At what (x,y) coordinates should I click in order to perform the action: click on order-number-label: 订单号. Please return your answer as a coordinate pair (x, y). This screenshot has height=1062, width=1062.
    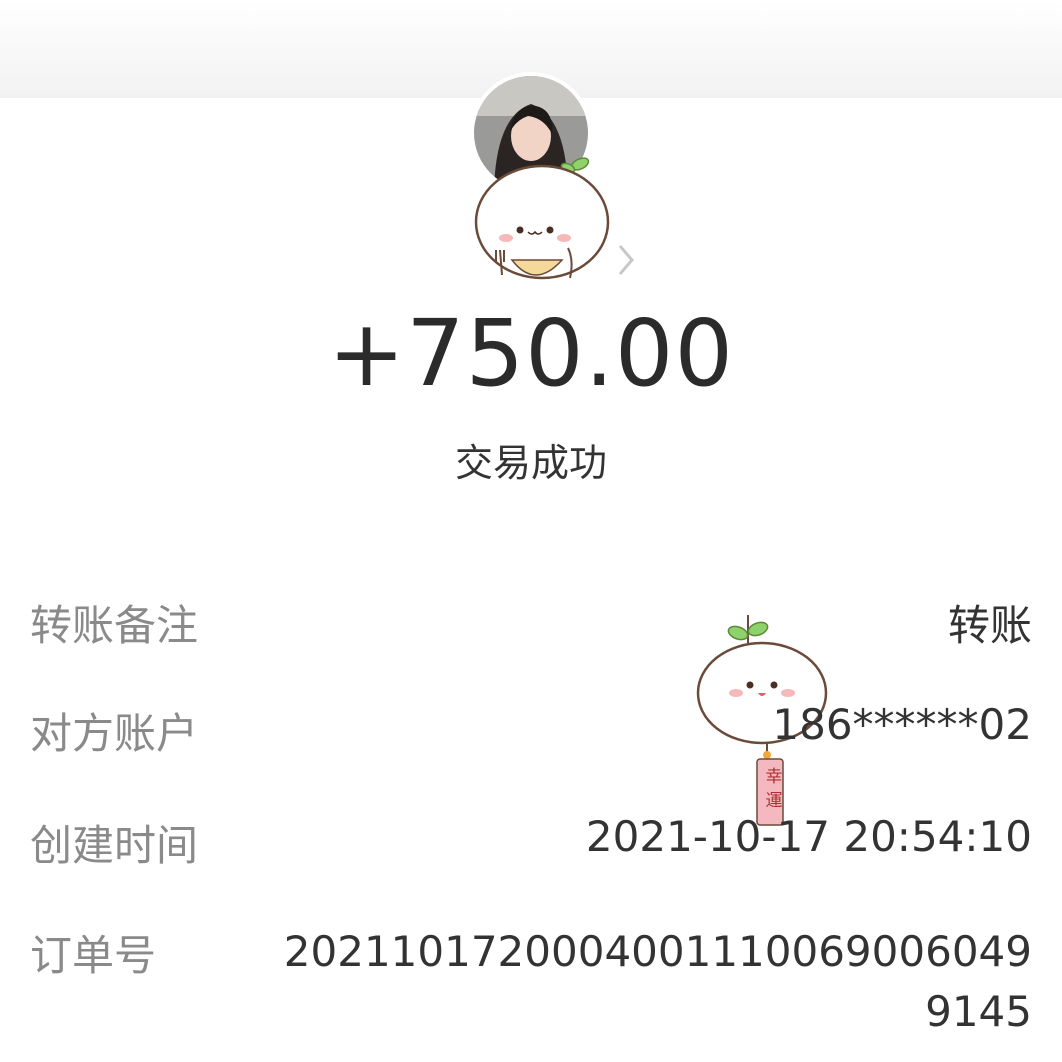
    Looking at the image, I should click on (93, 955).